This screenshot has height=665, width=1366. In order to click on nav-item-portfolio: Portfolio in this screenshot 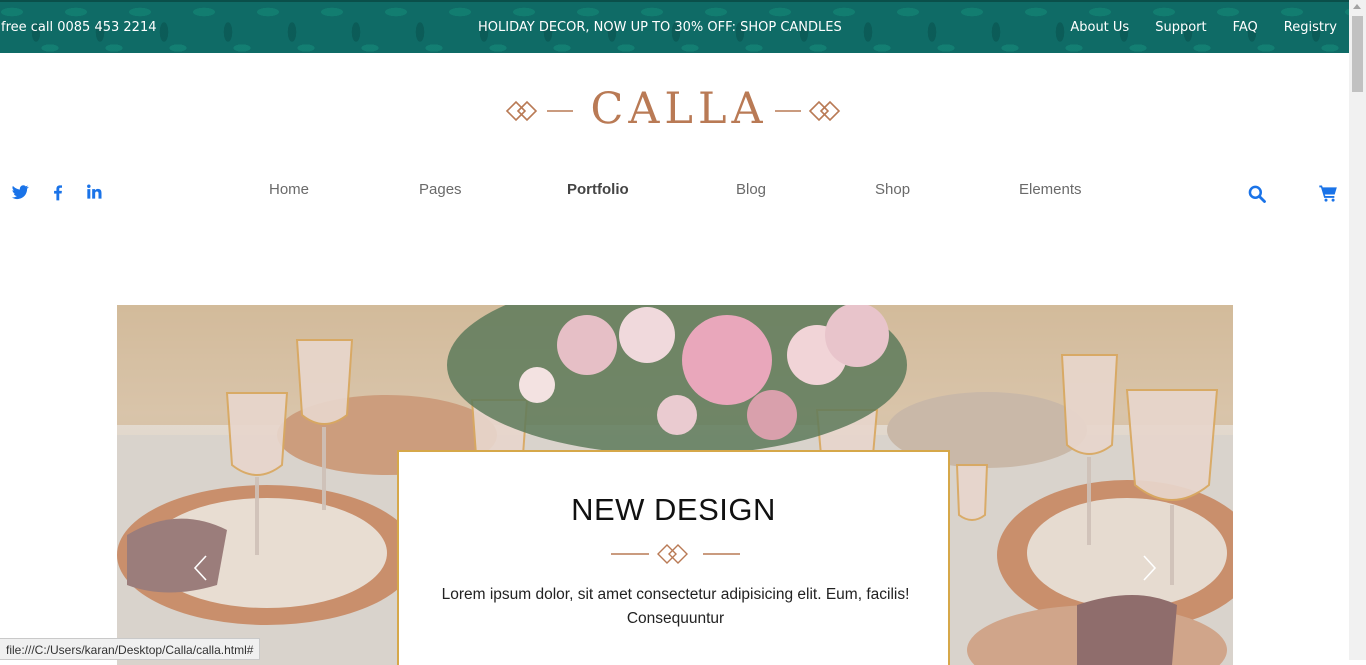, I will do `click(598, 189)`.